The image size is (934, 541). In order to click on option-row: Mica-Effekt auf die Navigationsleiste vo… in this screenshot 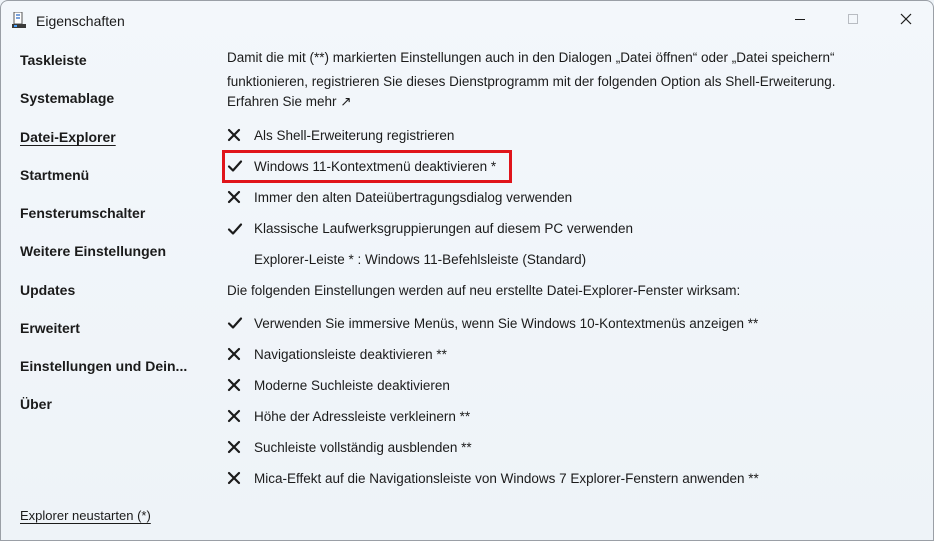, I will do `click(493, 478)`.